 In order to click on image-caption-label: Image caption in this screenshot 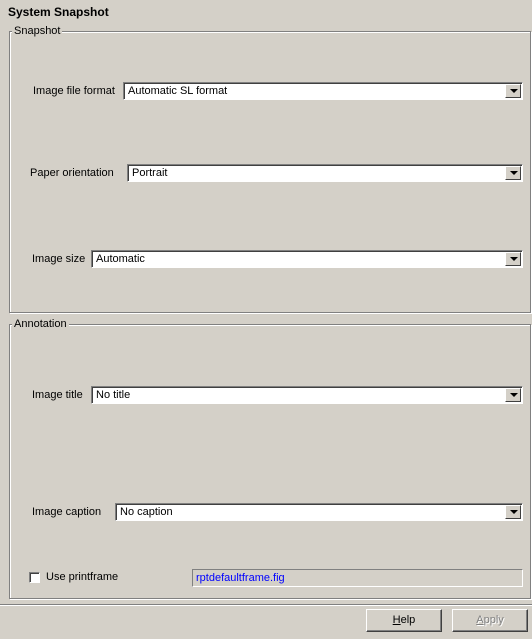, I will do `click(67, 512)`.